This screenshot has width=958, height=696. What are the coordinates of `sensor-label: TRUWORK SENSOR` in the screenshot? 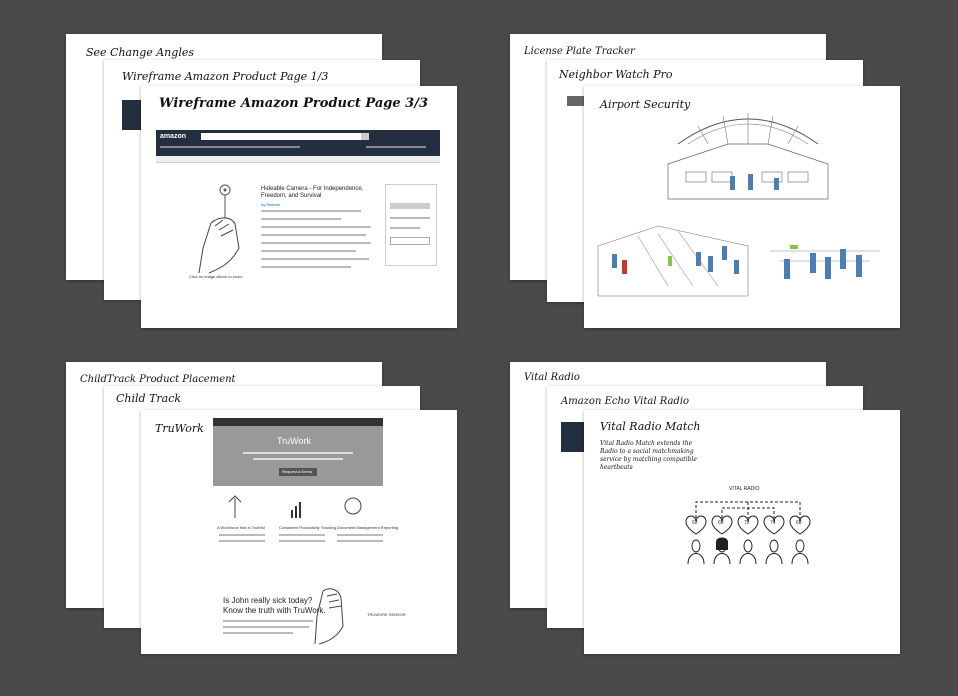 It's located at (386, 614).